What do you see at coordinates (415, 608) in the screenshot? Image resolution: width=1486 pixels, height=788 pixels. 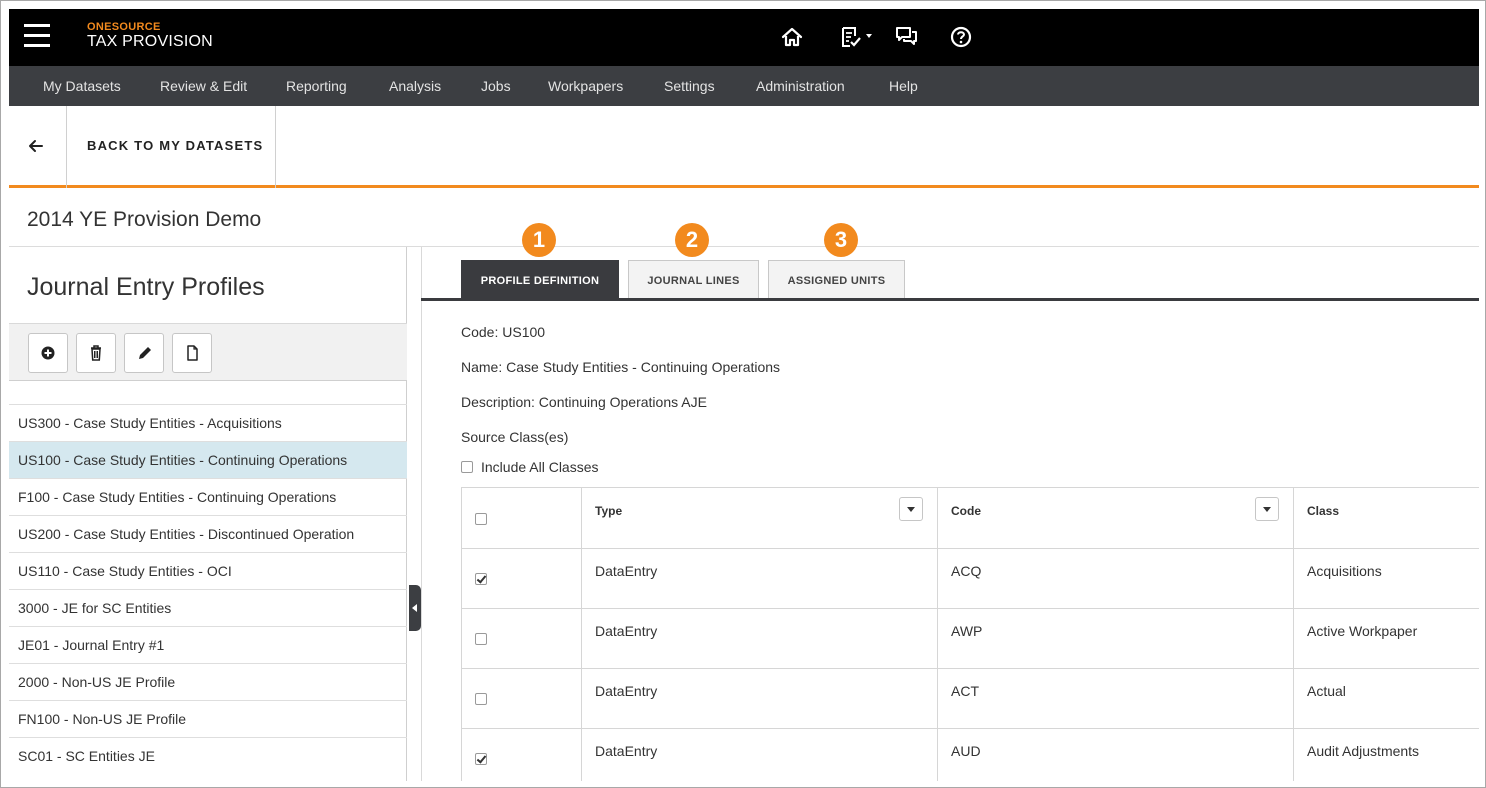 I see `collapse-panel-handle` at bounding box center [415, 608].